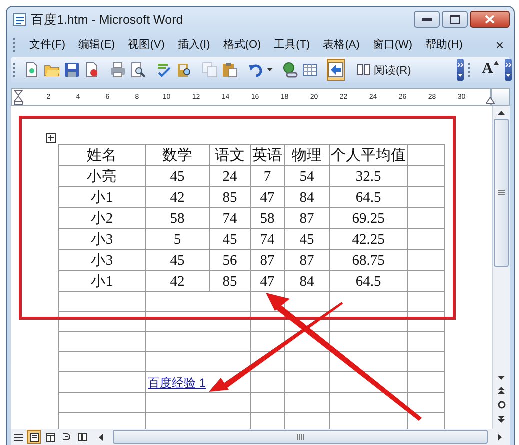 The width and height of the screenshot is (519, 445). I want to click on next-page-icon, so click(501, 420).